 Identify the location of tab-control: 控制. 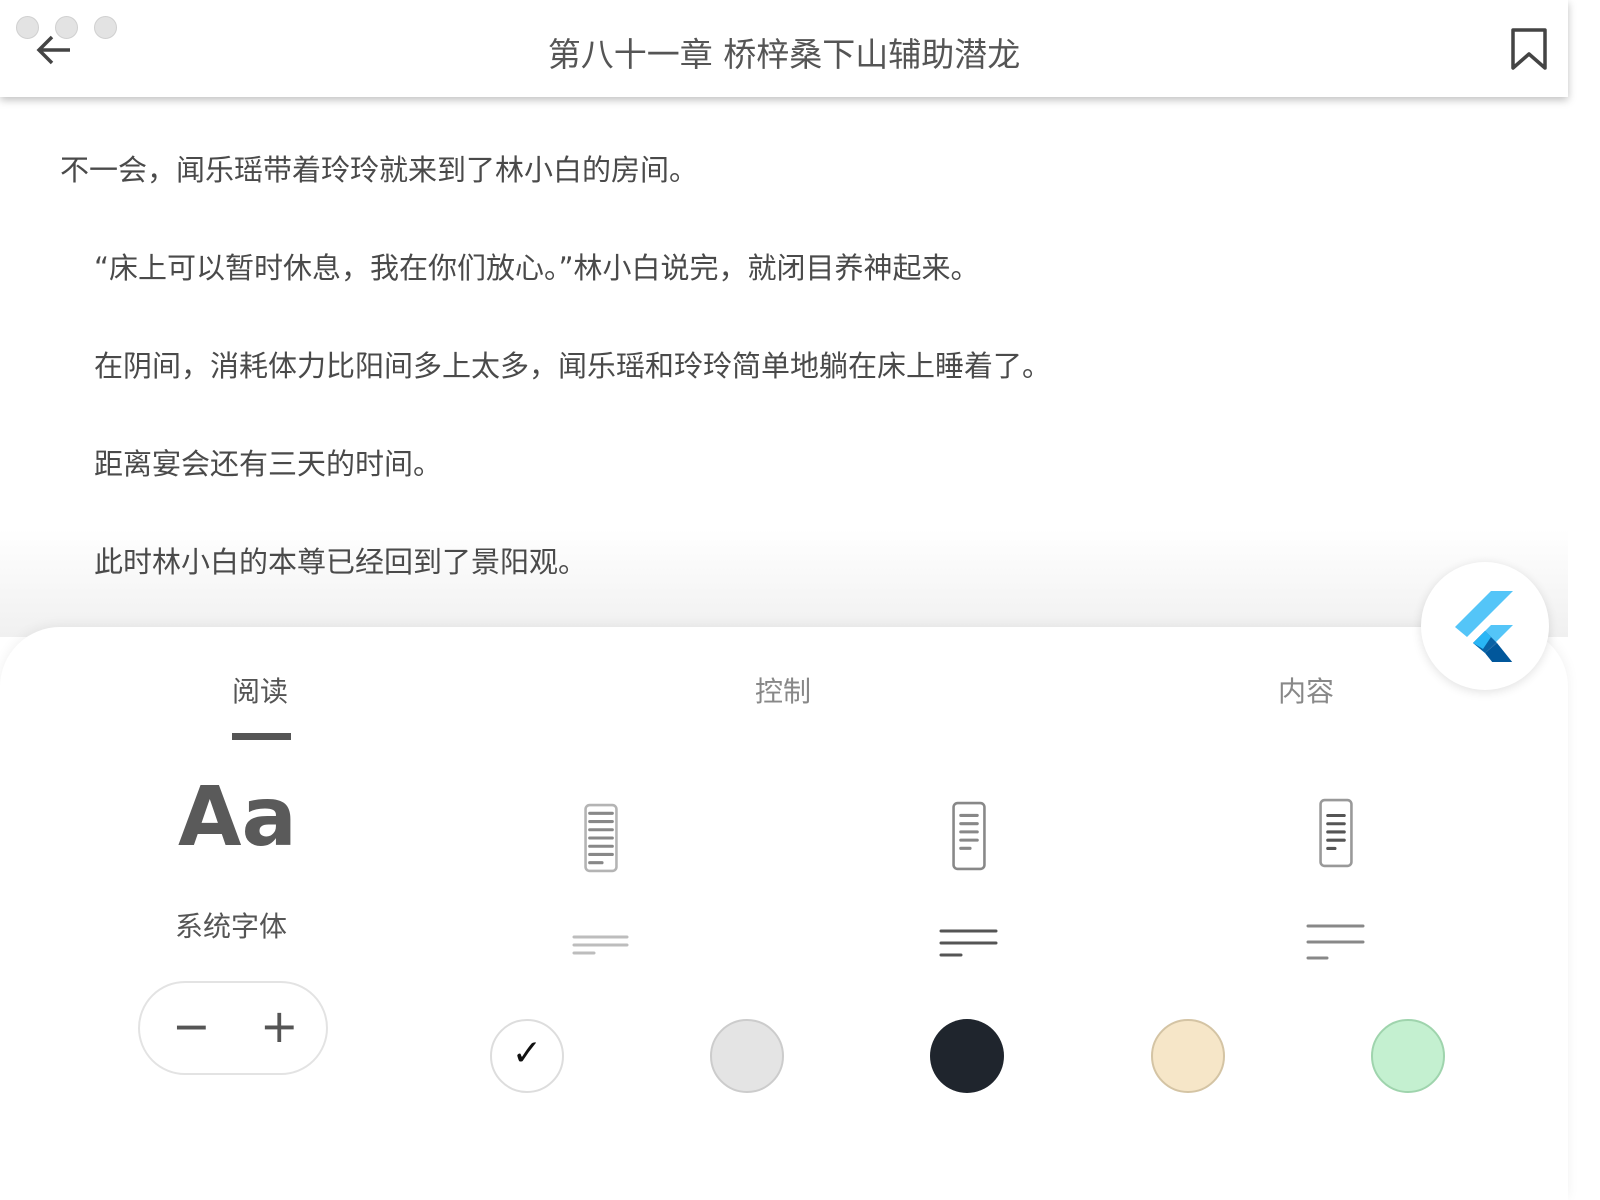
(783, 690).